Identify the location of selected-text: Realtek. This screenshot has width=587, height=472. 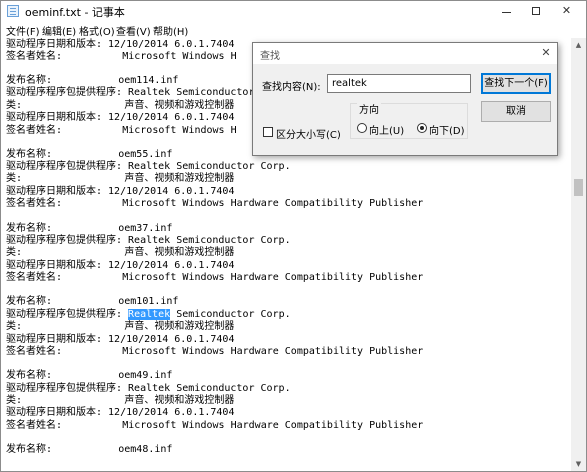
(149, 314).